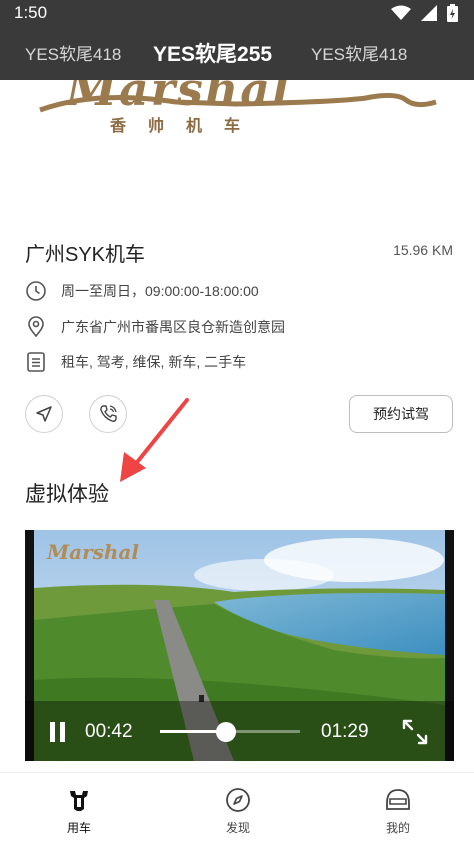  I want to click on dealer-hours: 周一至周日，09:00:00-18:00:00, so click(160, 291).